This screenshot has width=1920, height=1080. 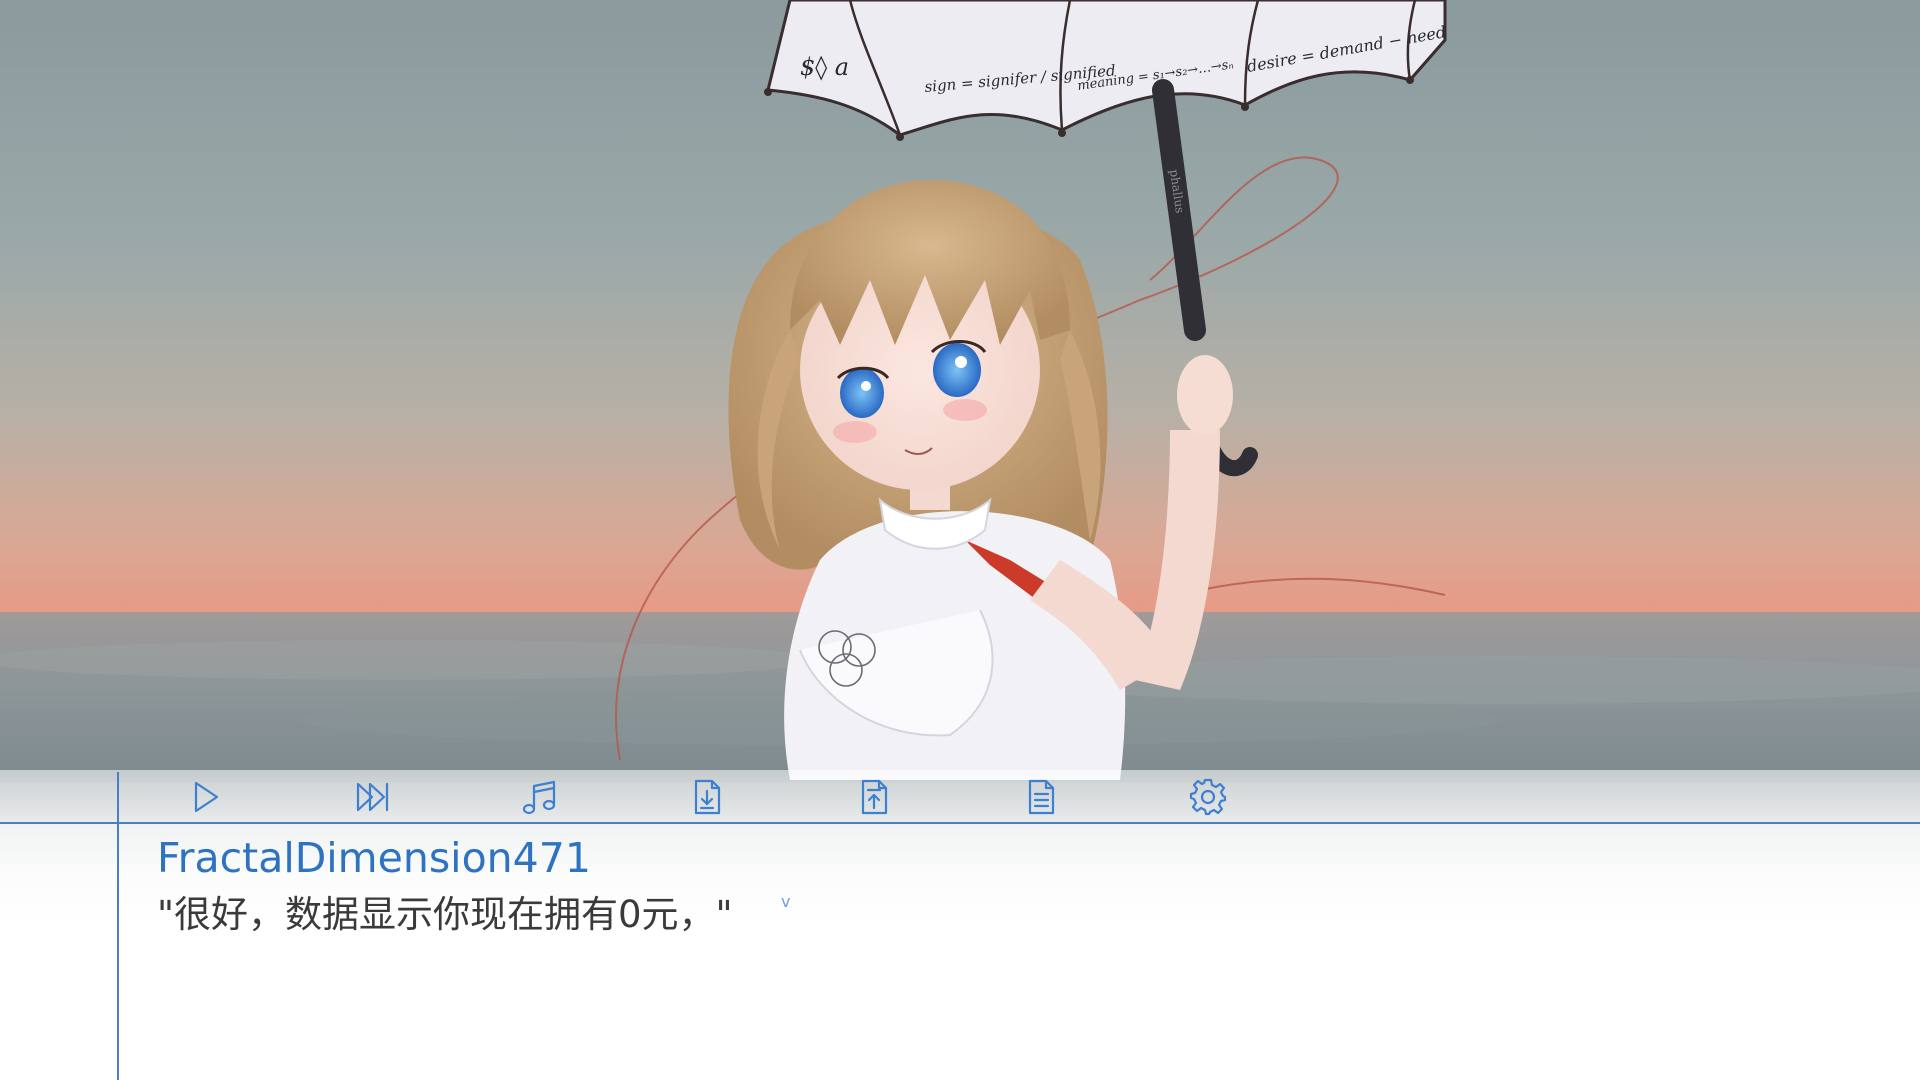 I want to click on music-note-icon, so click(x=539, y=797).